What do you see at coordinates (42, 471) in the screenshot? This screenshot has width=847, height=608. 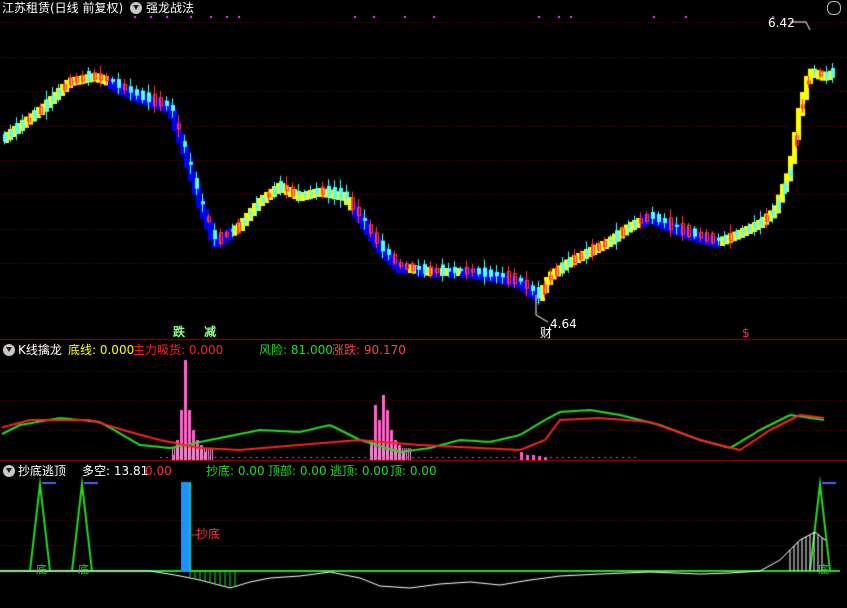 I see `panel3-name: 抄底逃顶` at bounding box center [42, 471].